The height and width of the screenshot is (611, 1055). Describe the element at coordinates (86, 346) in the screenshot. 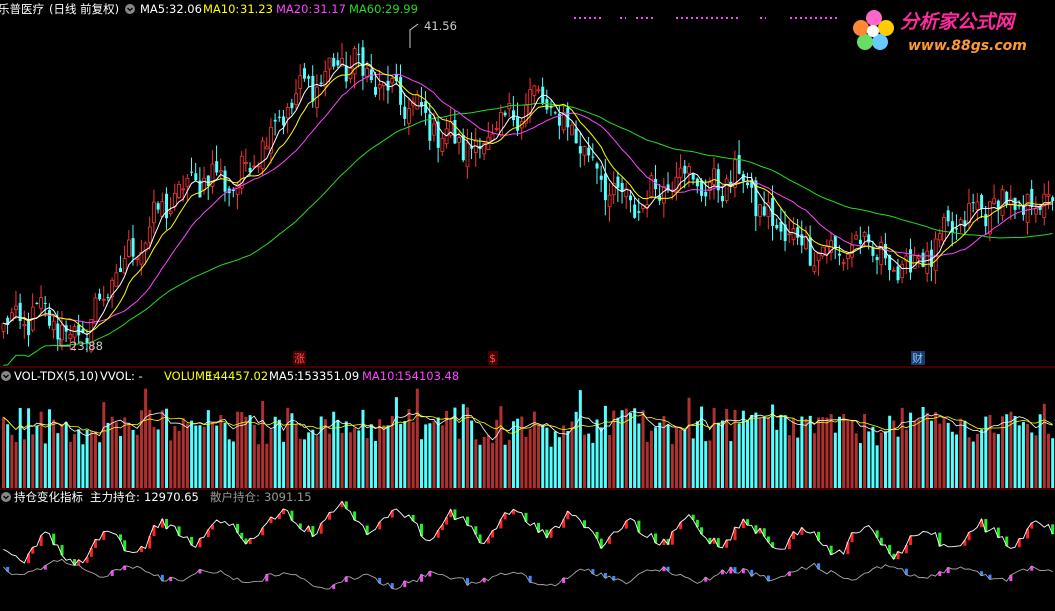

I see `low-price-label: 23.88` at that location.